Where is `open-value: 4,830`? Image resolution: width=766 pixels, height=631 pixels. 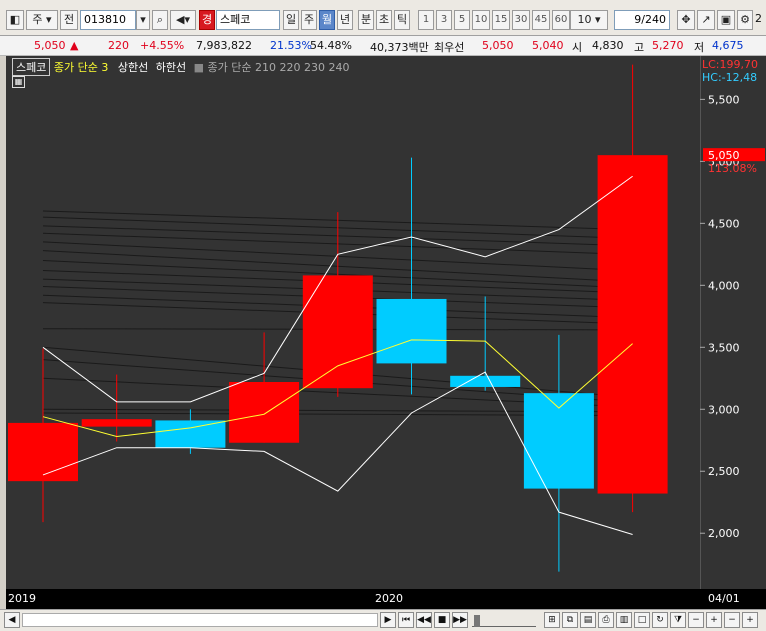
open-value: 4,830 is located at coordinates (608, 45).